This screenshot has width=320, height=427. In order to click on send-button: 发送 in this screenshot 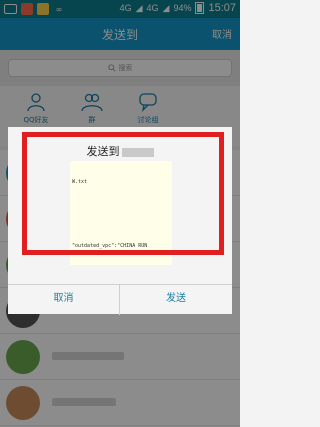, I will do `click(176, 300)`.